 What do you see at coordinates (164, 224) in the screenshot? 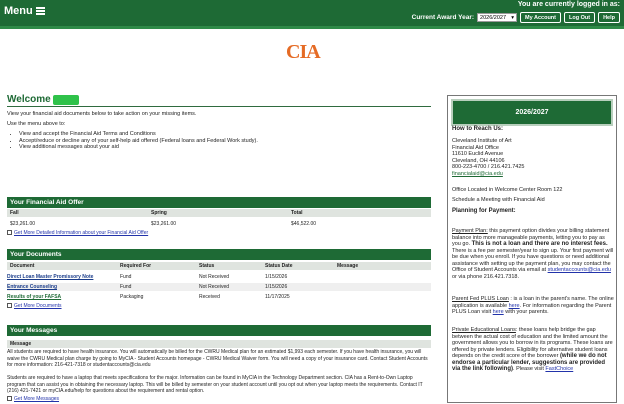
I see `offer-spring-value: $23,261.00` at bounding box center [164, 224].